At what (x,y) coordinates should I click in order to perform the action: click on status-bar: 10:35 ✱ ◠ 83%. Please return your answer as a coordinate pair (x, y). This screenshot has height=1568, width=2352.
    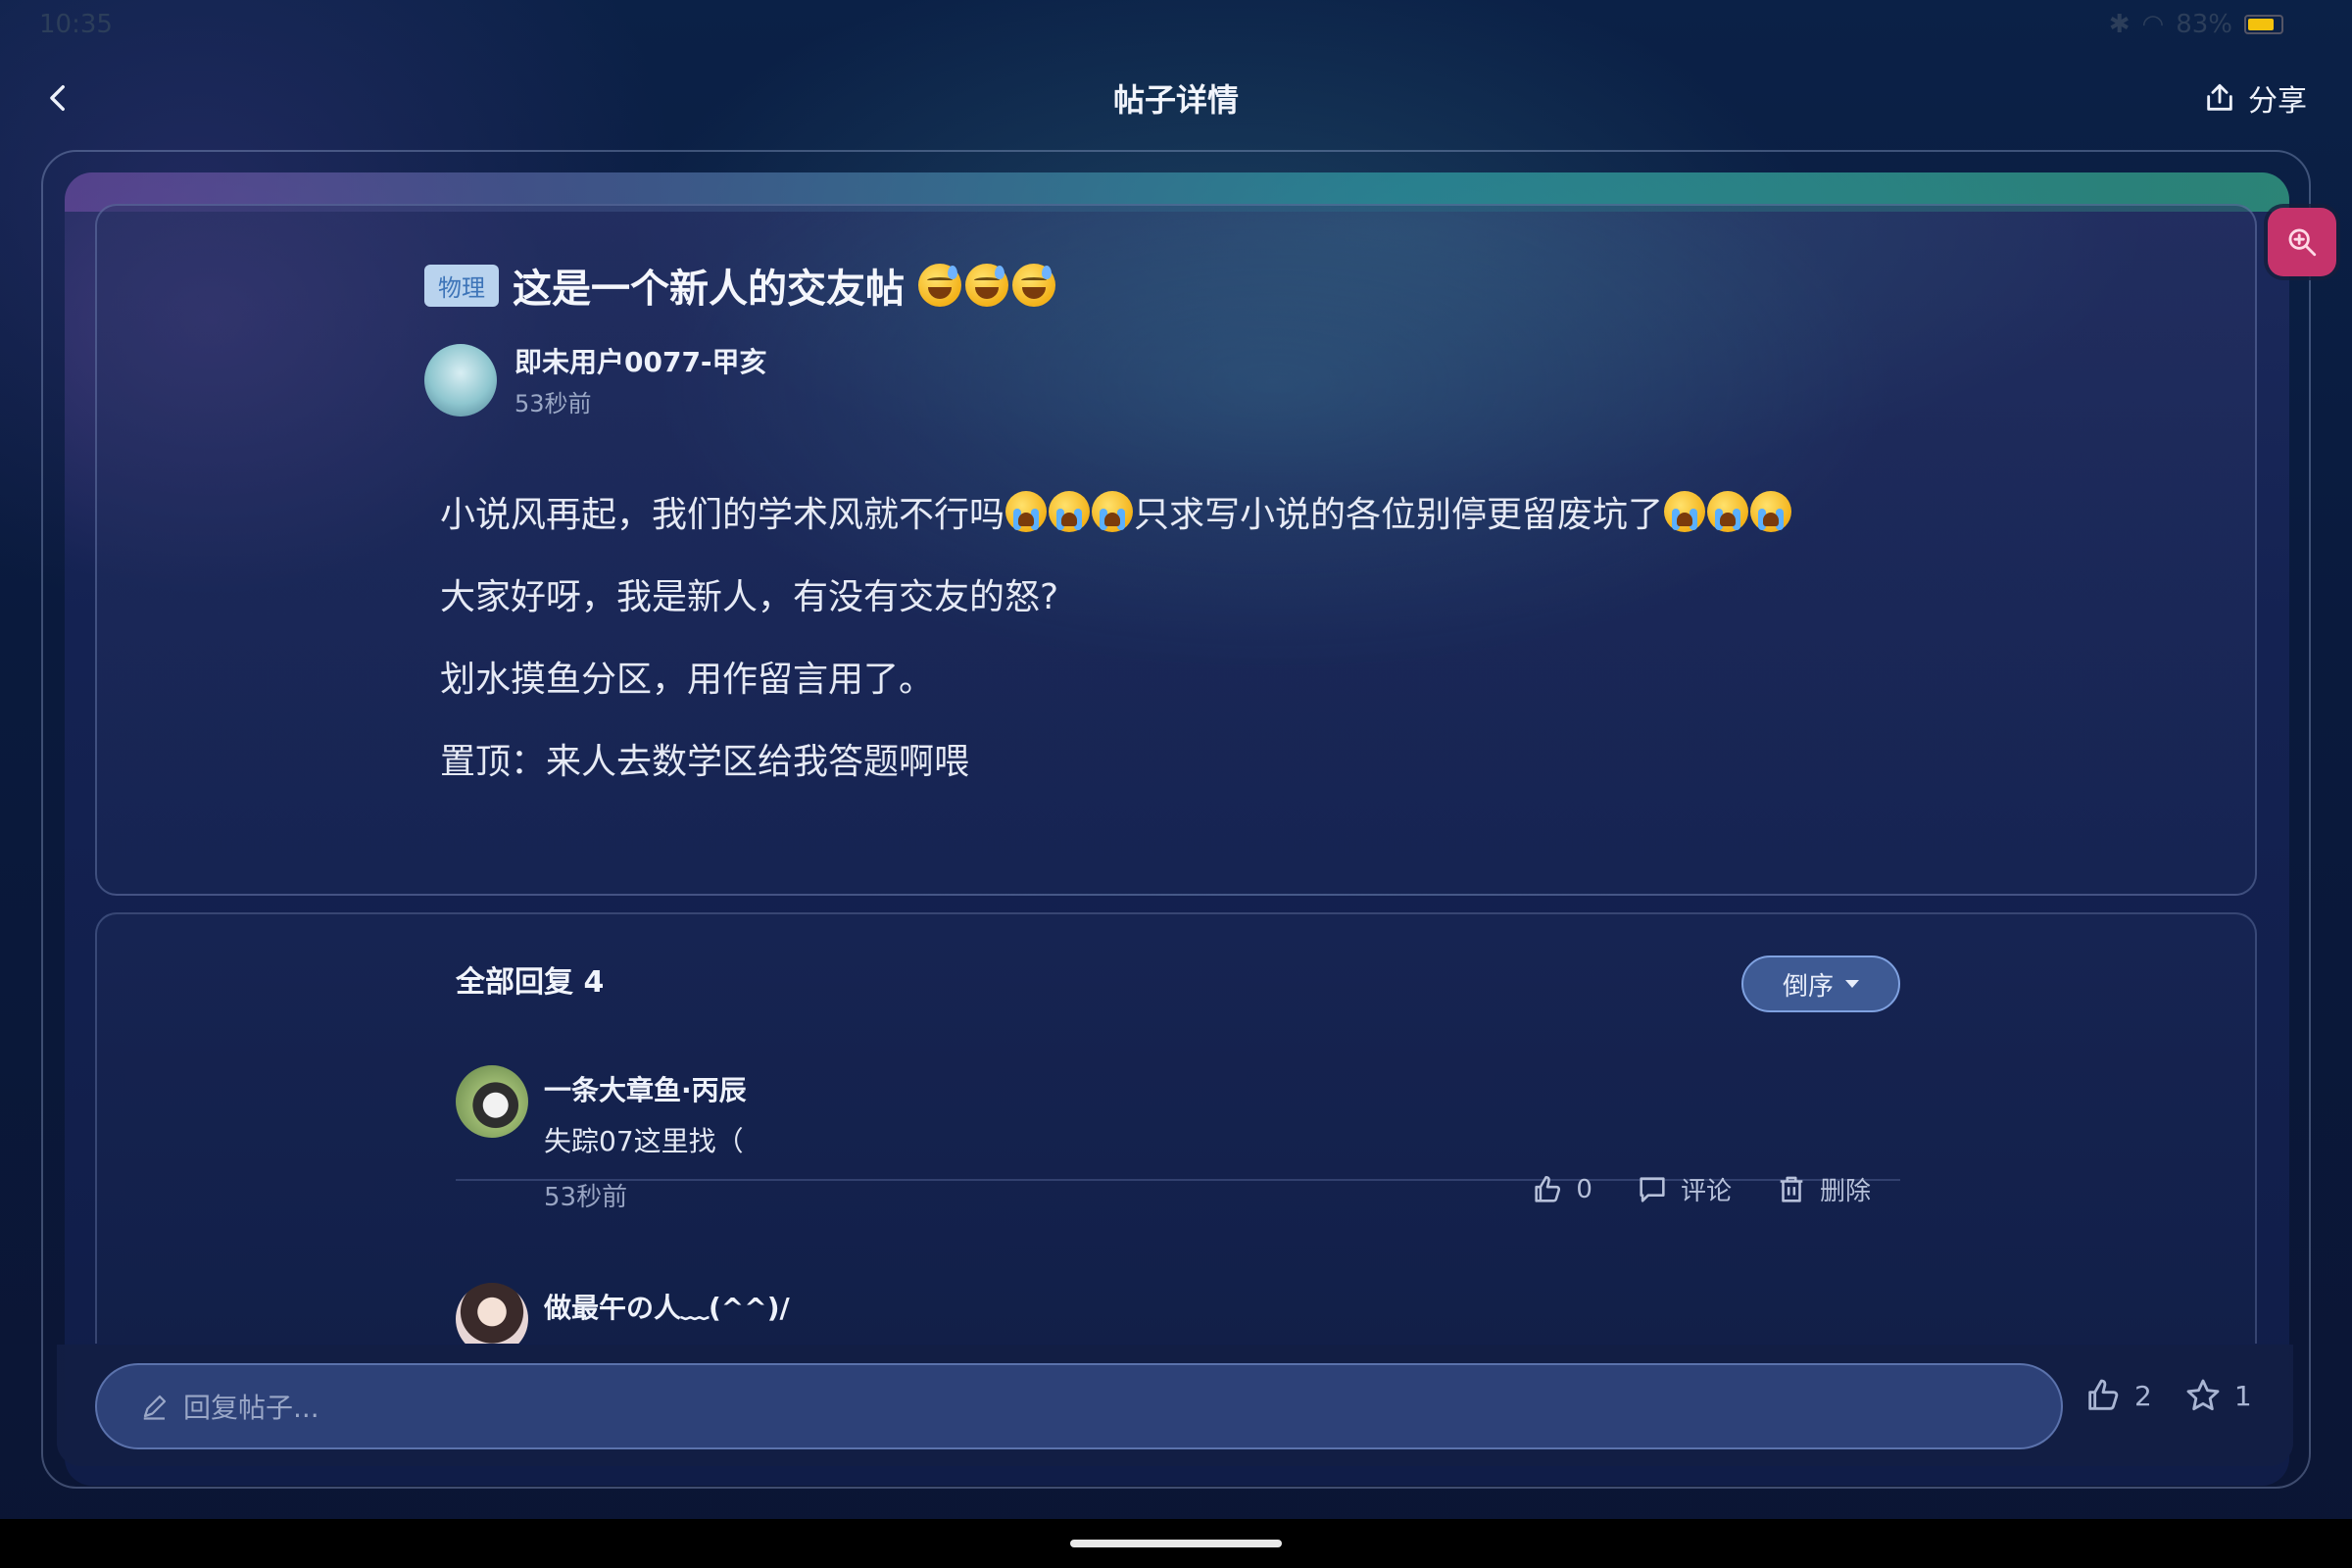
    Looking at the image, I should click on (1176, 24).